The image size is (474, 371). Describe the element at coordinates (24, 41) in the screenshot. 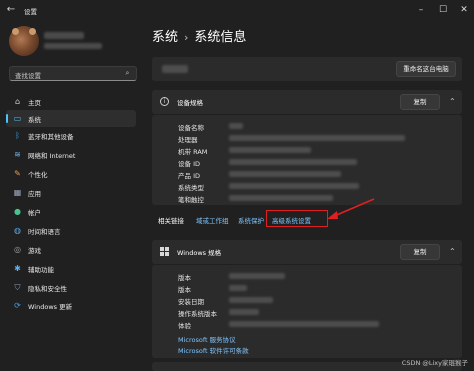

I see `avatar` at that location.